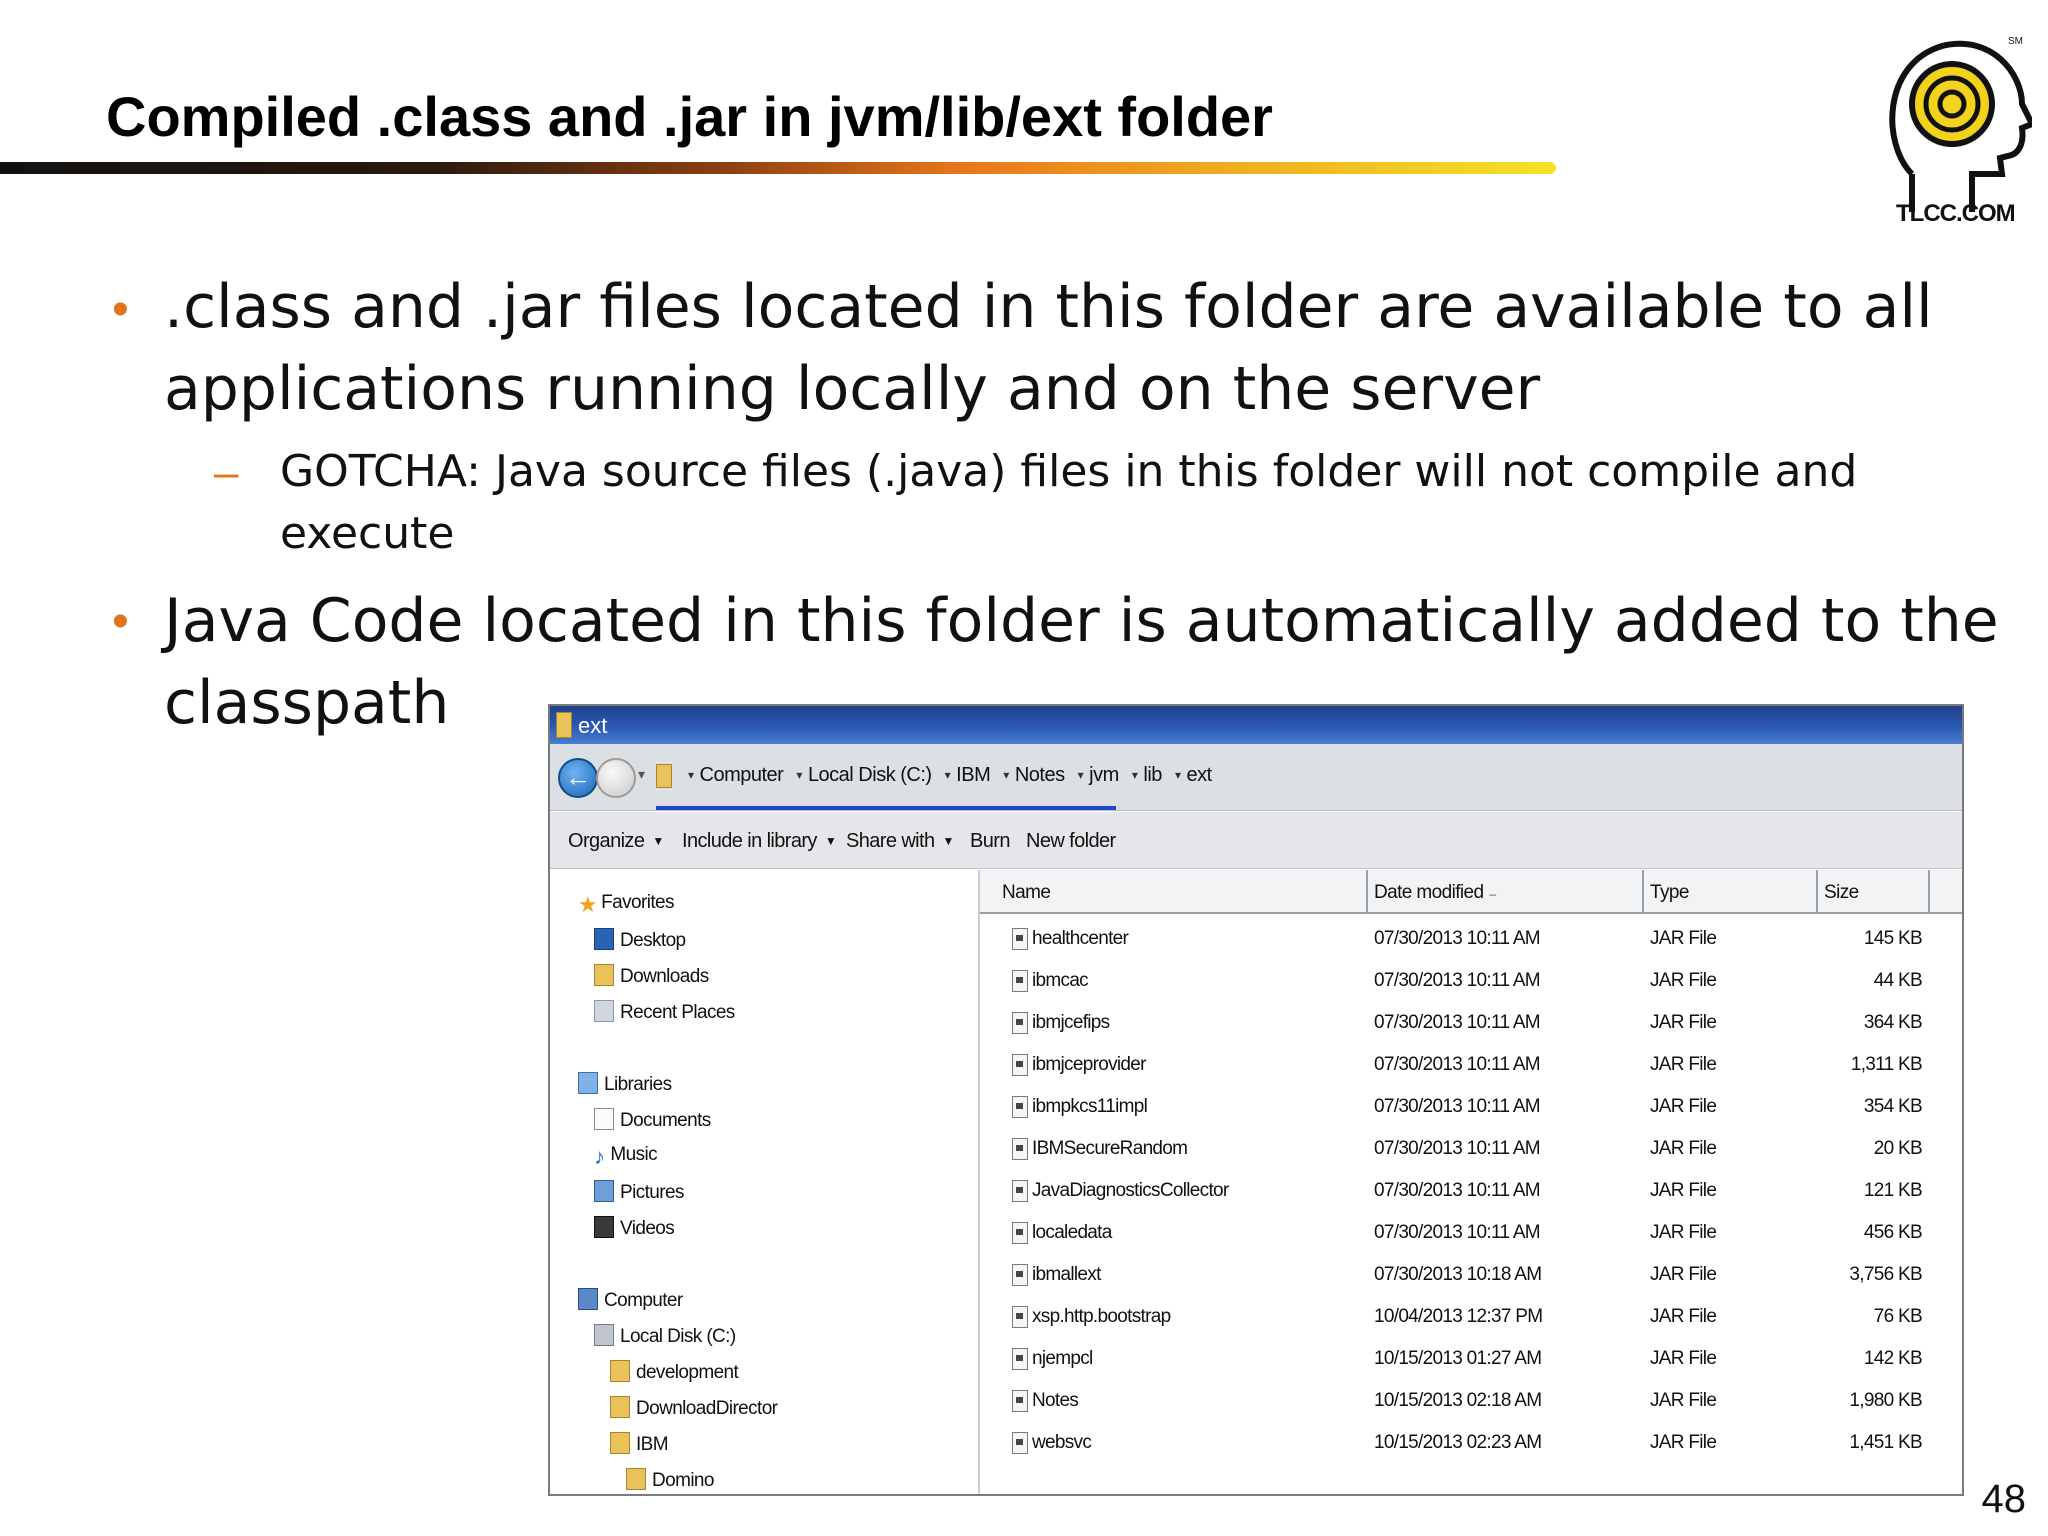 The width and height of the screenshot is (2048, 1536). Describe the element at coordinates (626, 905) in the screenshot. I see `nav-favorites: ★ Favorites` at that location.